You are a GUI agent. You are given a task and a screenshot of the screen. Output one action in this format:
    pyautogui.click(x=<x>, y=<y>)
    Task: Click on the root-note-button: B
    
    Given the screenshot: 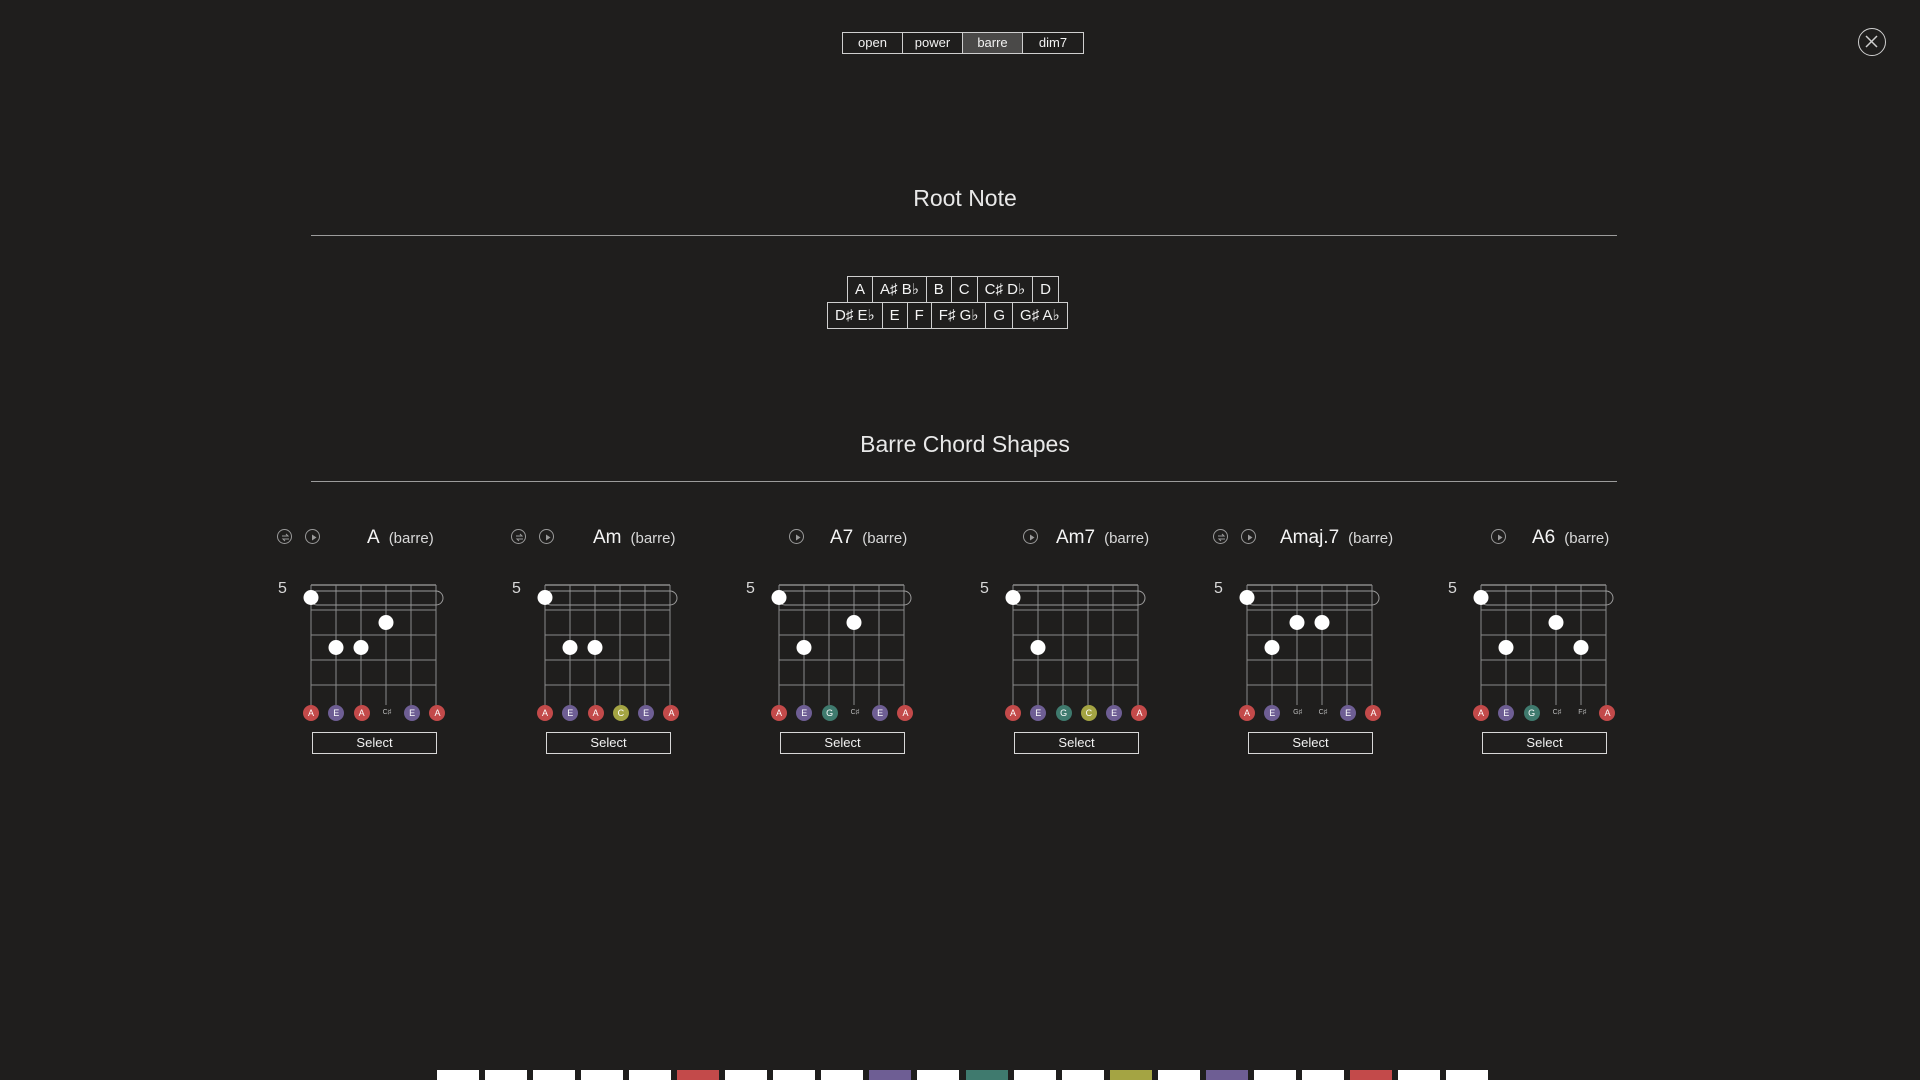 What is the action you would take?
    pyautogui.click(x=939, y=289)
    